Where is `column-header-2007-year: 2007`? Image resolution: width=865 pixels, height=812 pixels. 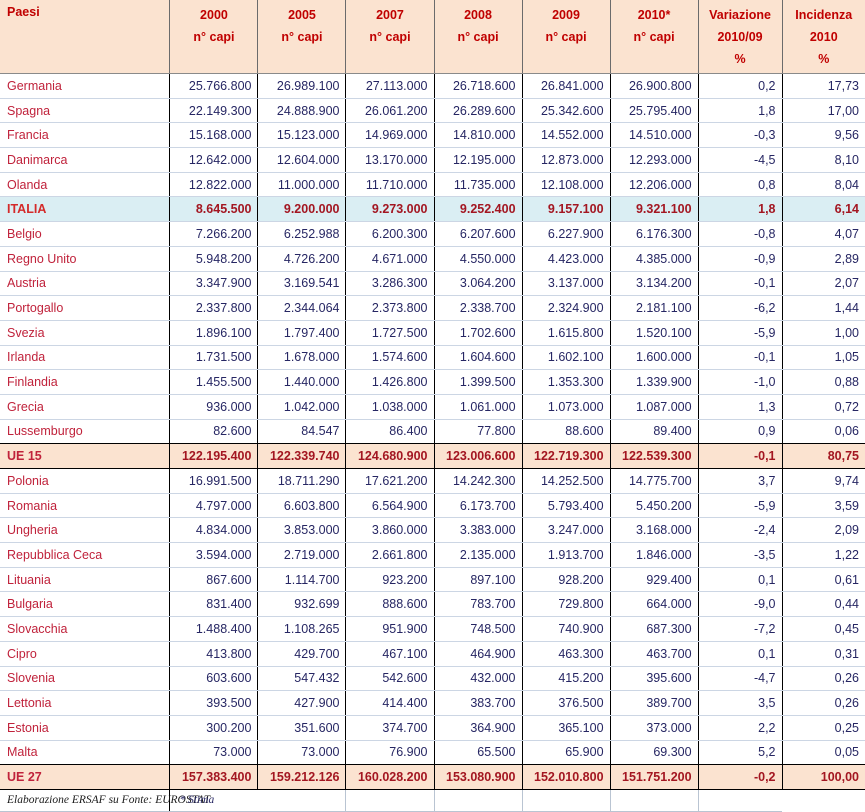 column-header-2007-year: 2007 is located at coordinates (390, 15).